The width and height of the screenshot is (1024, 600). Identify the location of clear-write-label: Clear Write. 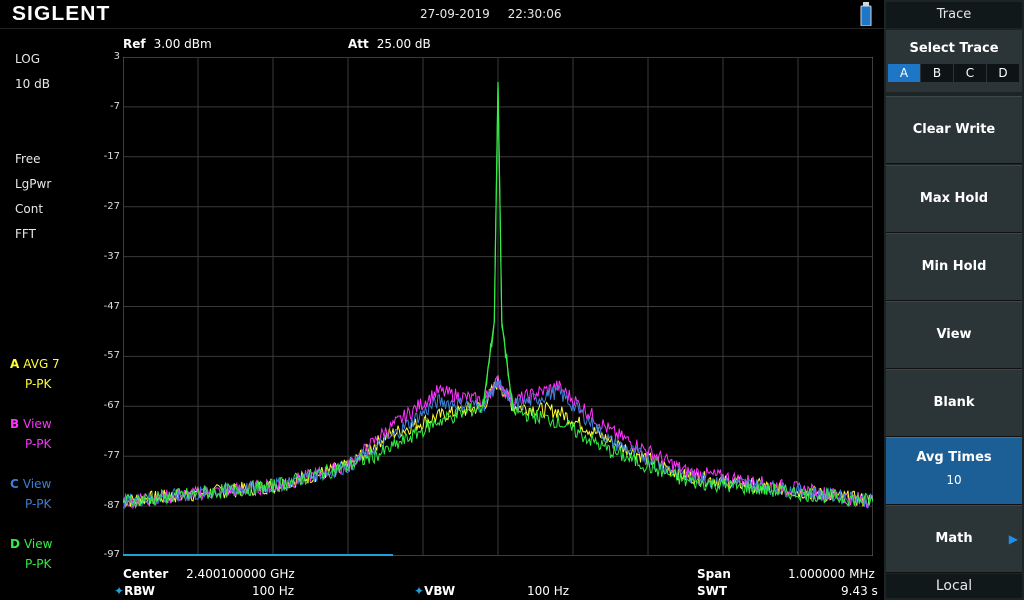
(954, 129).